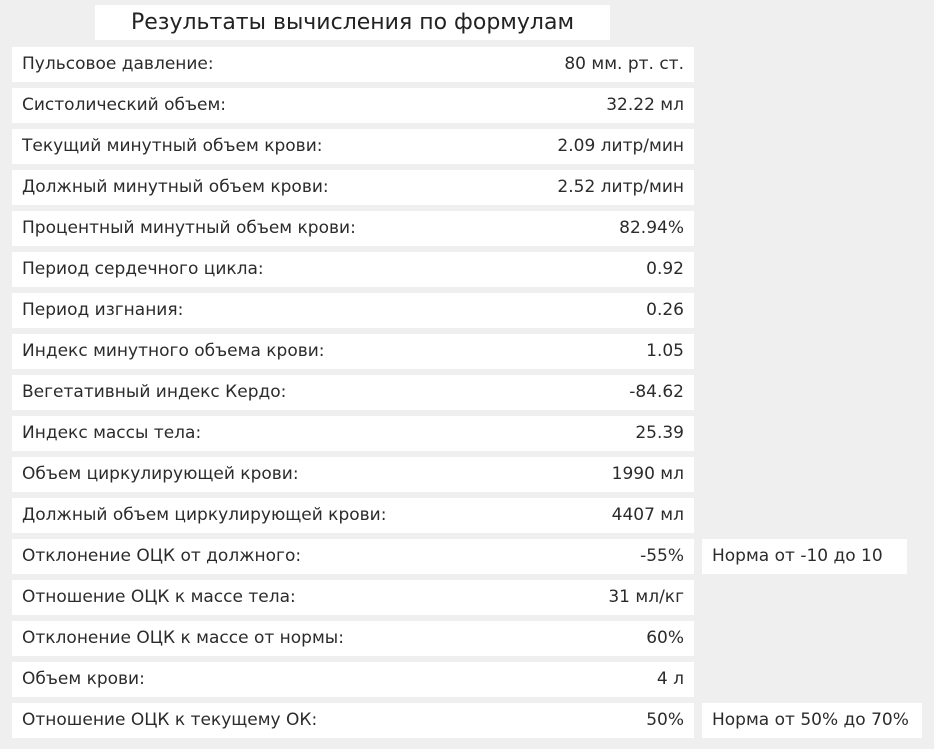 The width and height of the screenshot is (934, 749). I want to click on result-cell: Индекс массы тела: 25.39, so click(353, 433).